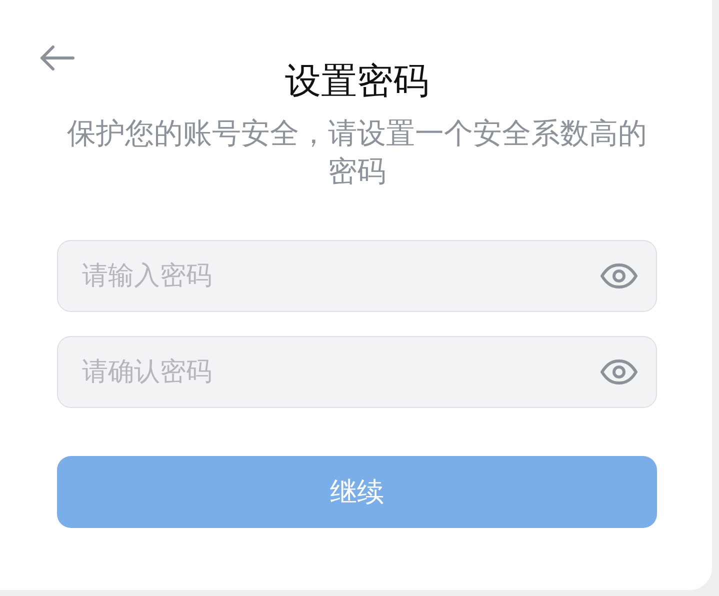 This screenshot has width=719, height=596. I want to click on page-title: 设置密码, so click(357, 82).